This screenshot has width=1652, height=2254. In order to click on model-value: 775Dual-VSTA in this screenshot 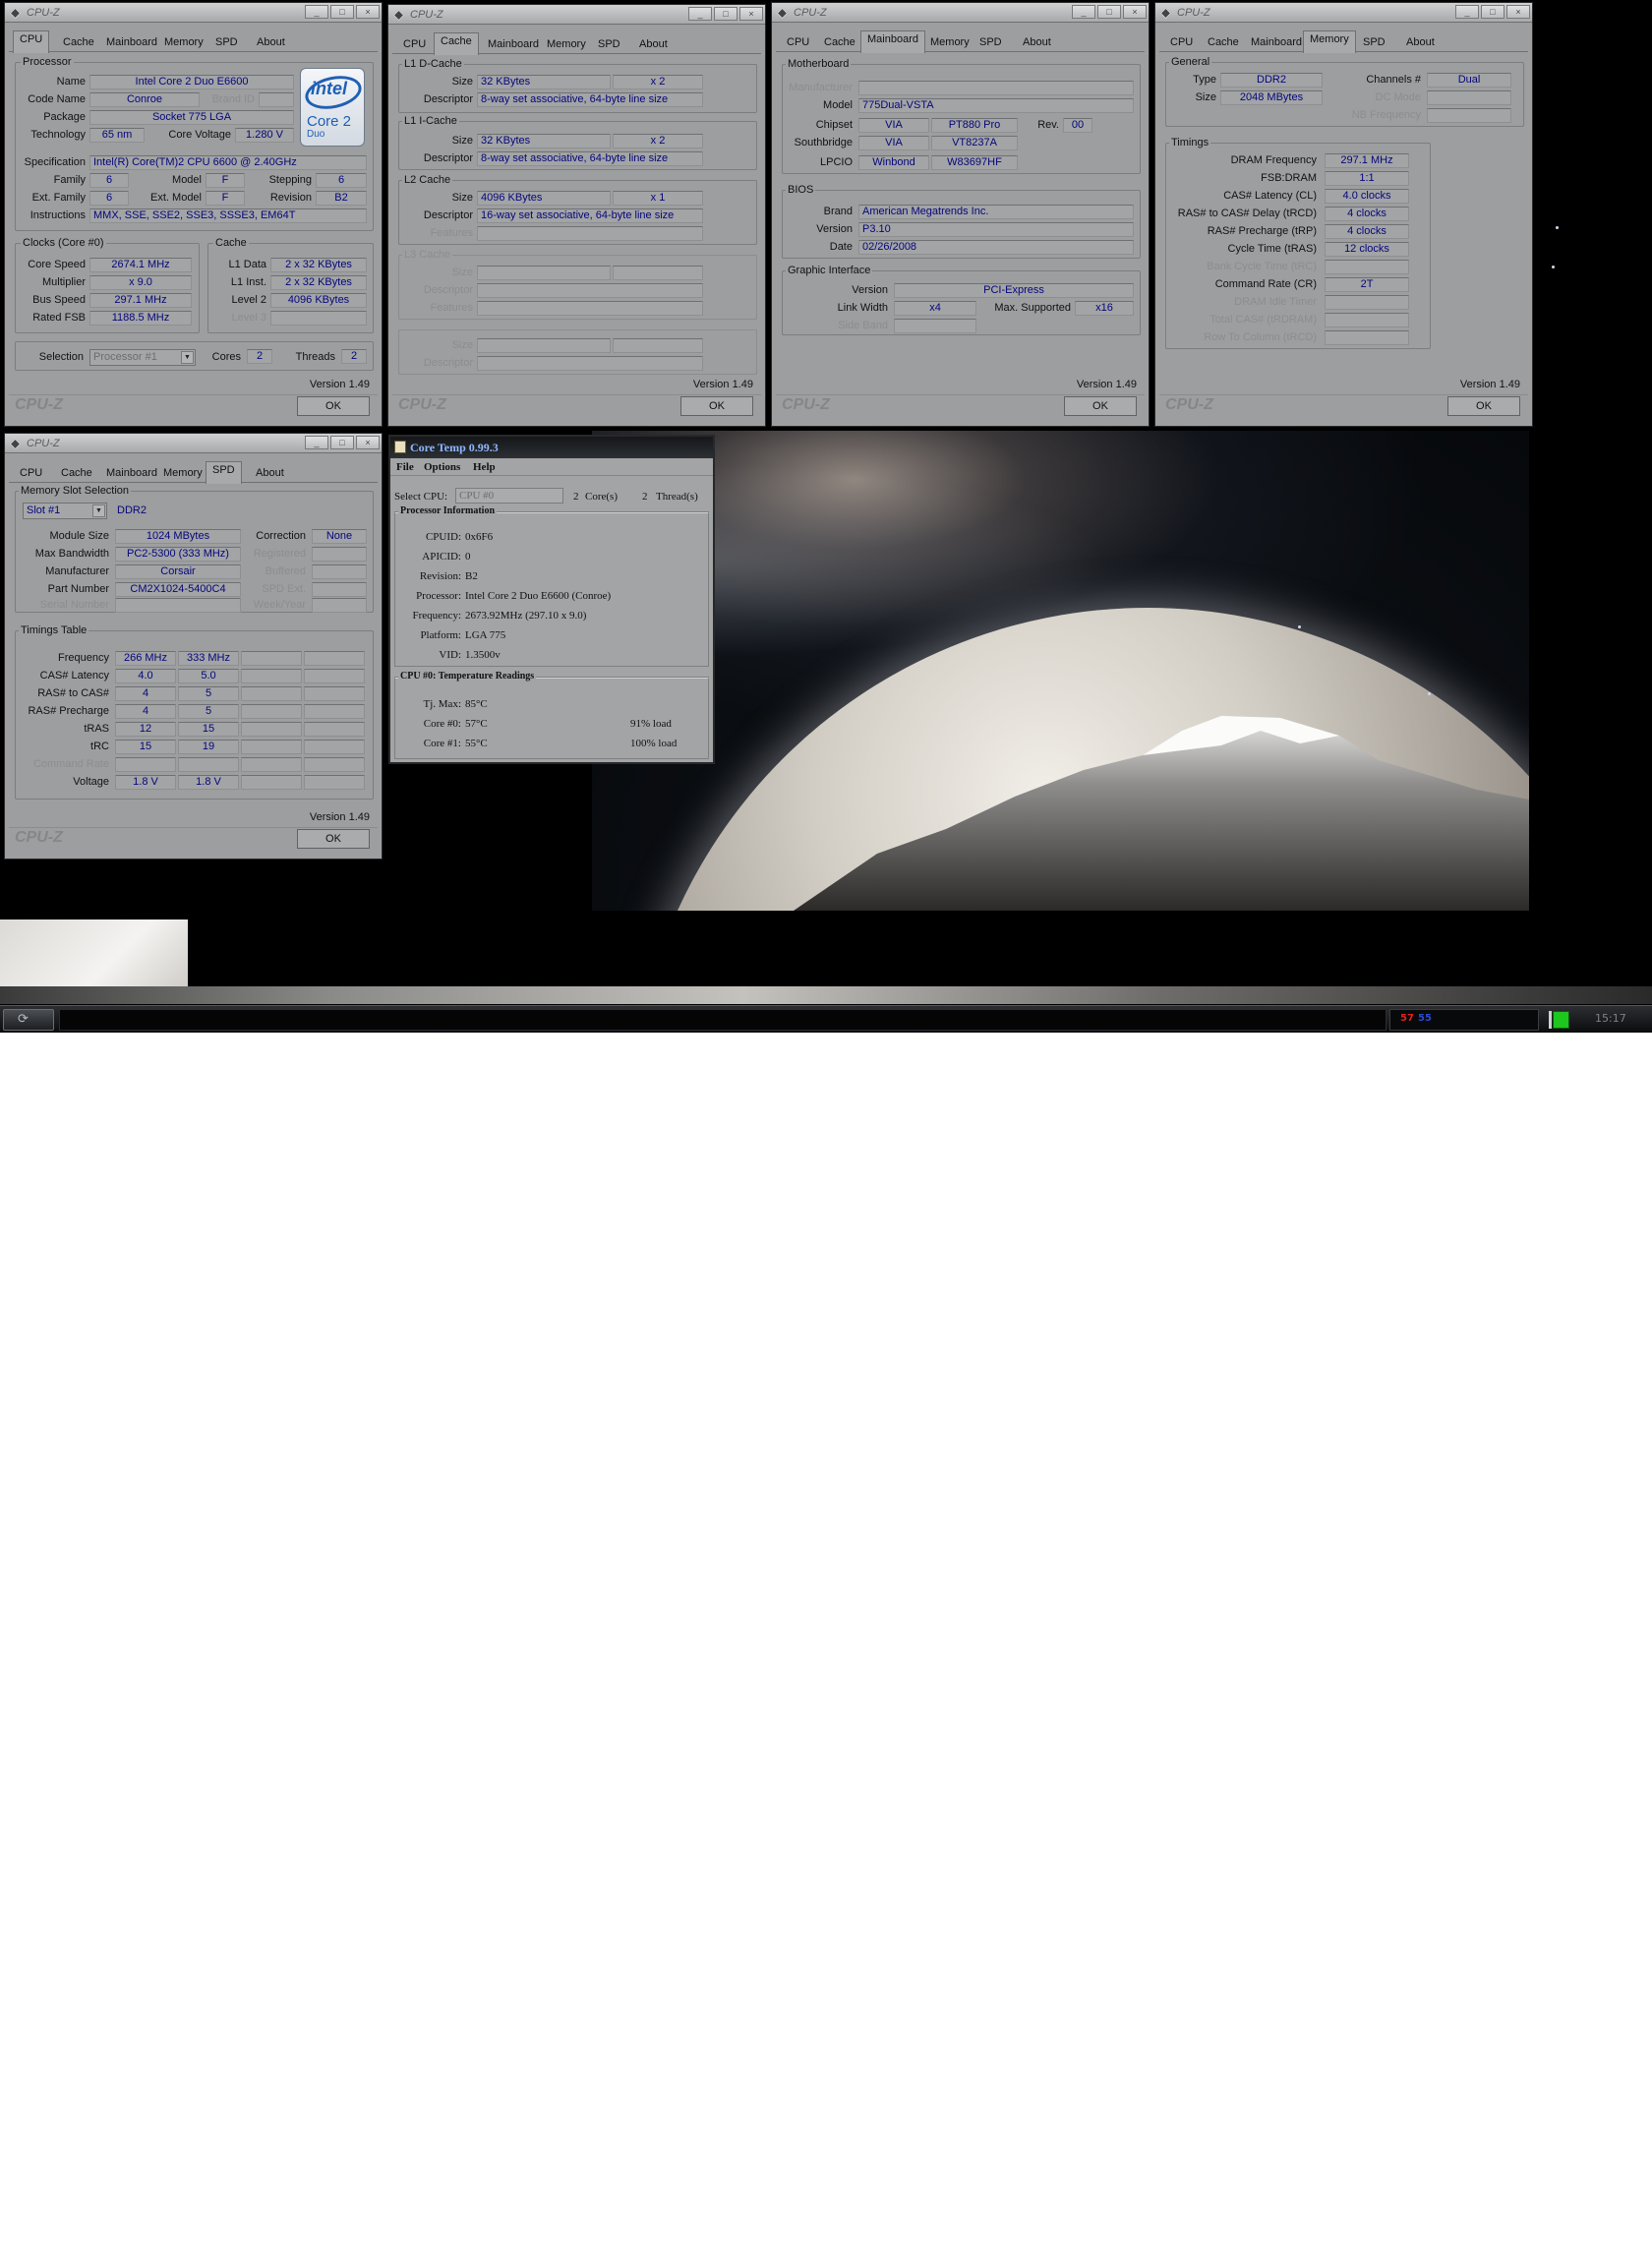, I will do `click(996, 106)`.